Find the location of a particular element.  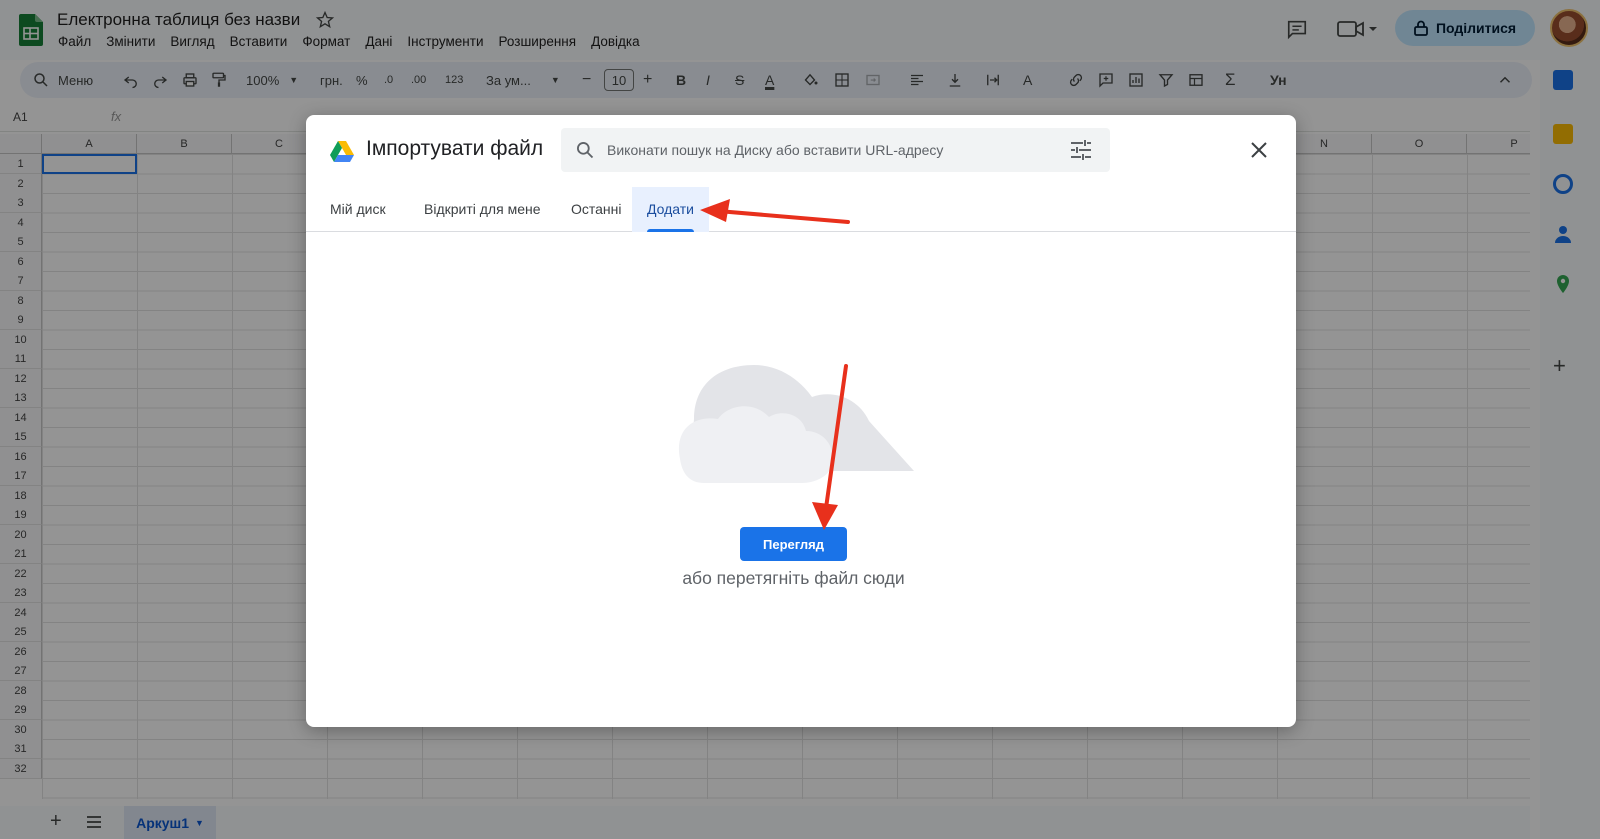

dialog-title: Імпортувати файл is located at coordinates (455, 148).